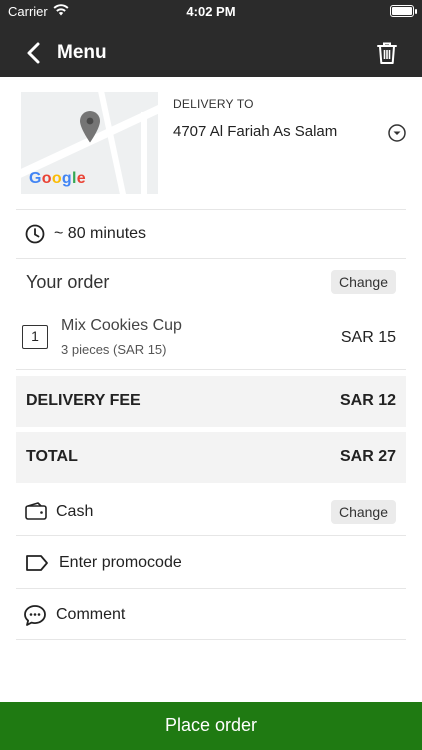 This screenshot has height=750, width=422. I want to click on total-row: TOTAL SAR 27, so click(211, 457).